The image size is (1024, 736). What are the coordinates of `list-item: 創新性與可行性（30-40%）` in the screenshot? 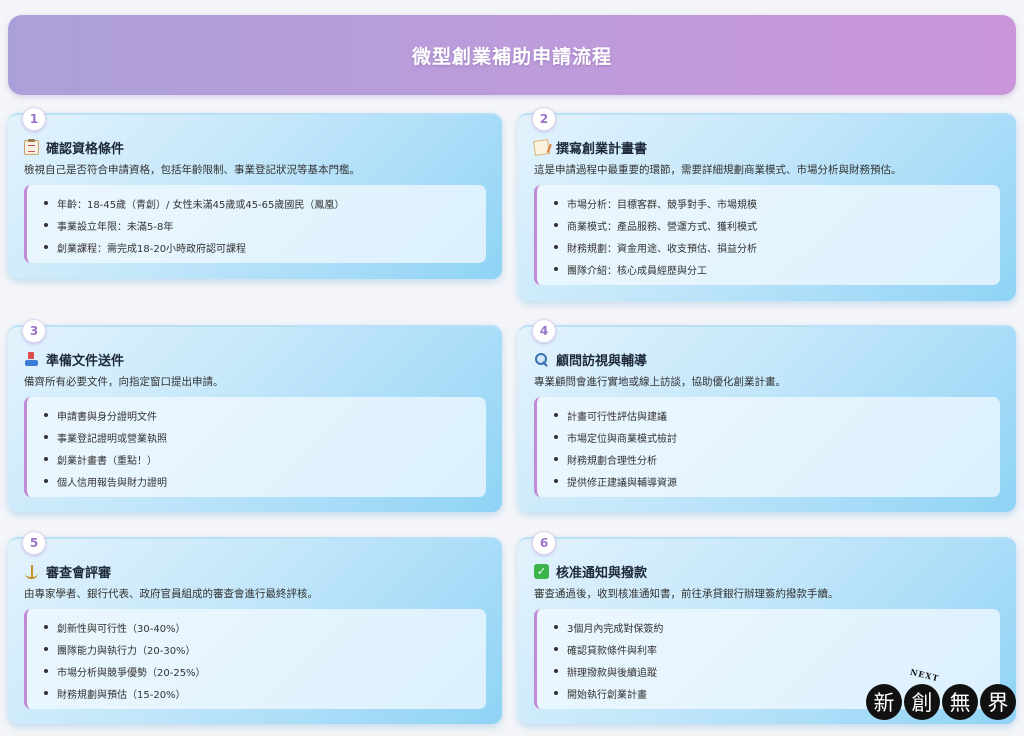 It's located at (256, 627).